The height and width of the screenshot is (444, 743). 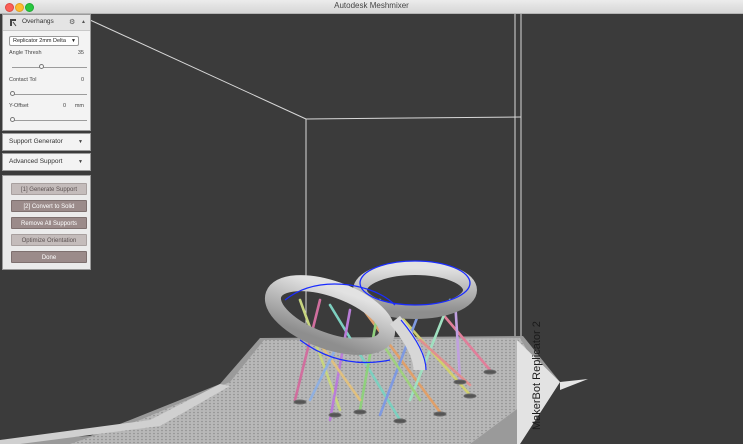 What do you see at coordinates (48, 119) in the screenshot?
I see `y-offset-slider` at bounding box center [48, 119].